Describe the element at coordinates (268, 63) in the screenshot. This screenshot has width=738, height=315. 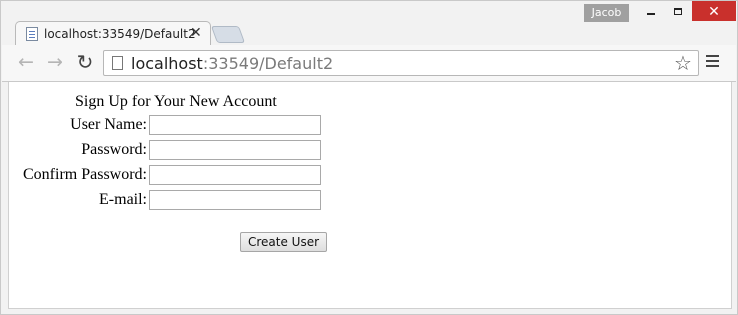
I see `url-path: :33549/Default2` at that location.